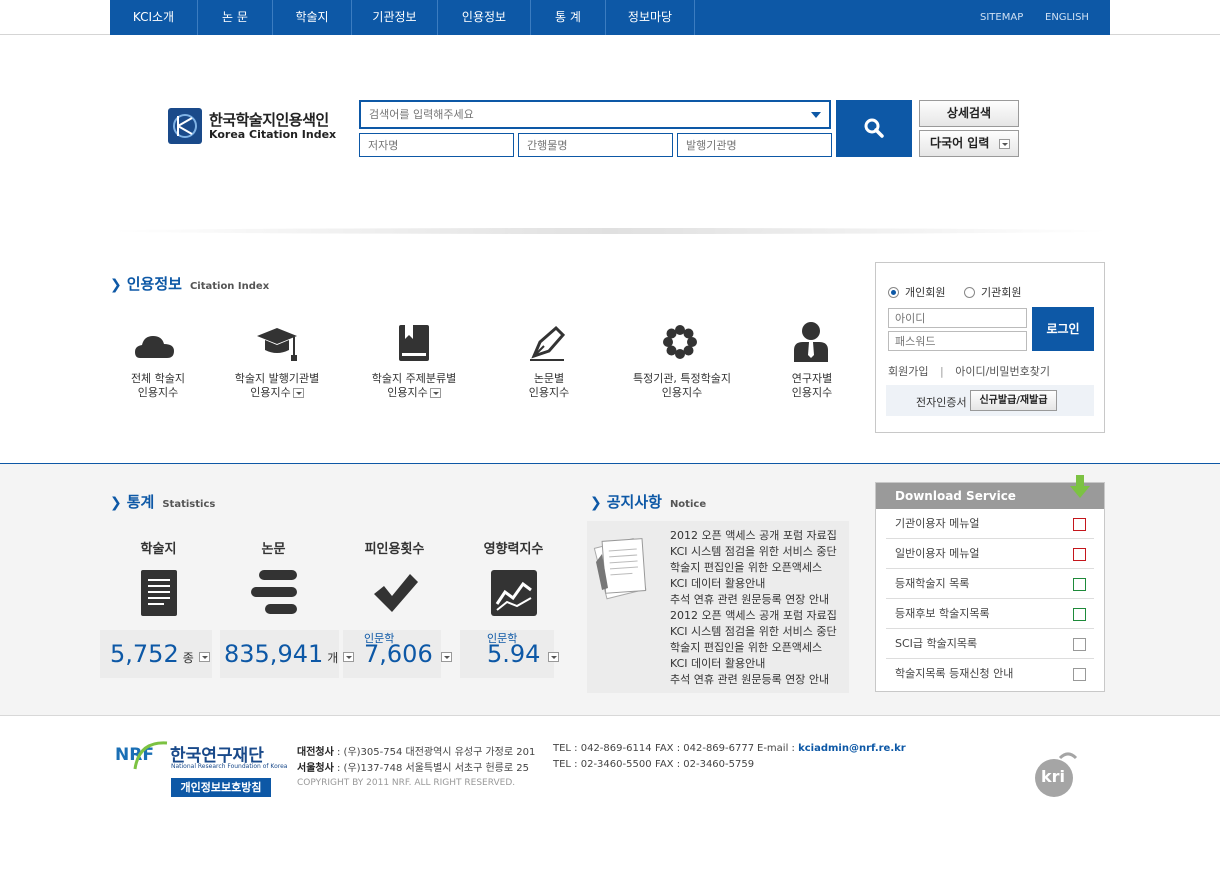  I want to click on author-field, so click(436, 145).